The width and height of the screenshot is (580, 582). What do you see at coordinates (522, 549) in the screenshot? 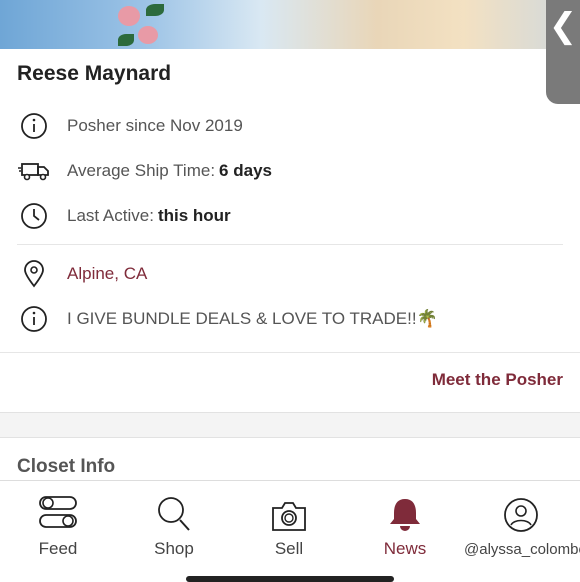
I see `nav-profile-label: @alyssa_colombo` at bounding box center [522, 549].